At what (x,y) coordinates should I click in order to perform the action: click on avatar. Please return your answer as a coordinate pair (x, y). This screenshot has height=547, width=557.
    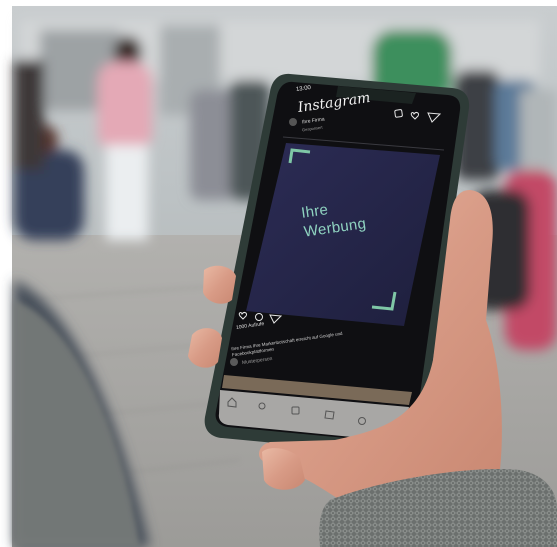
    Looking at the image, I should click on (293, 122).